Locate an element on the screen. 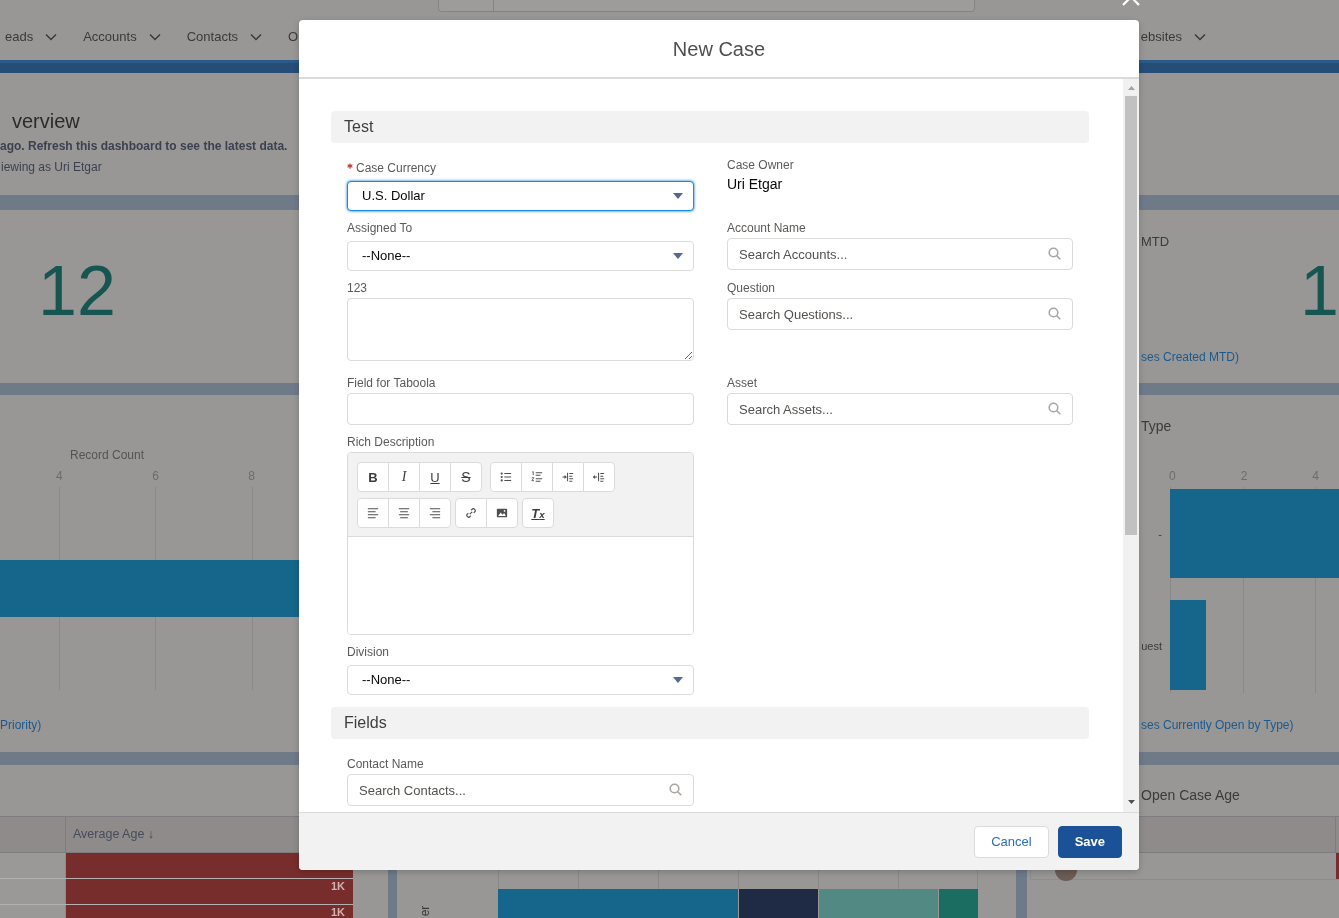 The width and height of the screenshot is (1339, 918). align-right-button is located at coordinates (435, 513).